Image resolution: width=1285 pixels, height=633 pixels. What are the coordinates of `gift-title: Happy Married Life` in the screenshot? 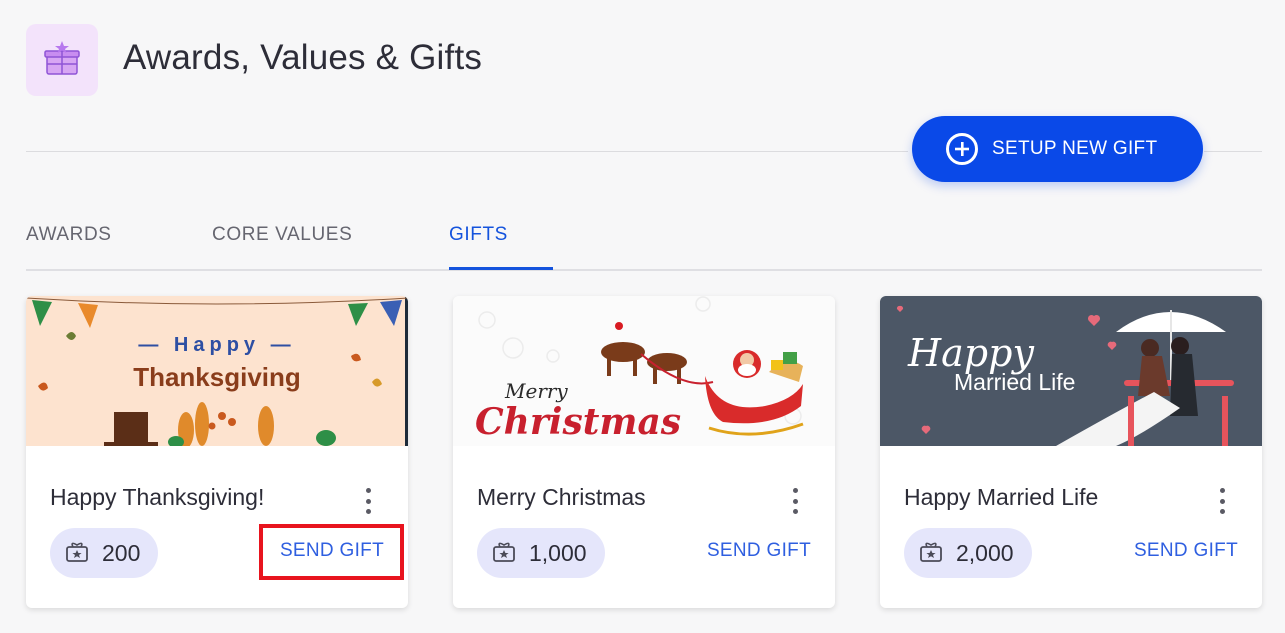 It's located at (1001, 497).